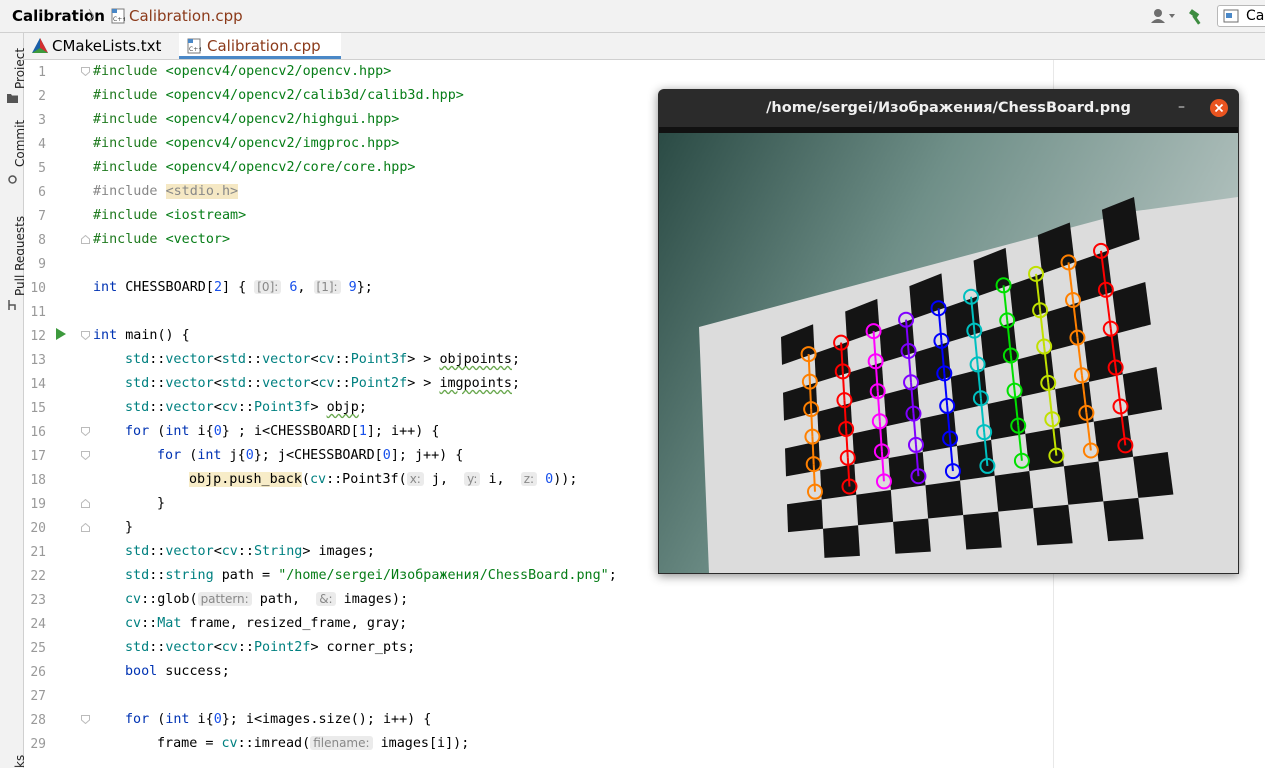 The image size is (1265, 768). What do you see at coordinates (38, 624) in the screenshot?
I see `line-number: 24` at bounding box center [38, 624].